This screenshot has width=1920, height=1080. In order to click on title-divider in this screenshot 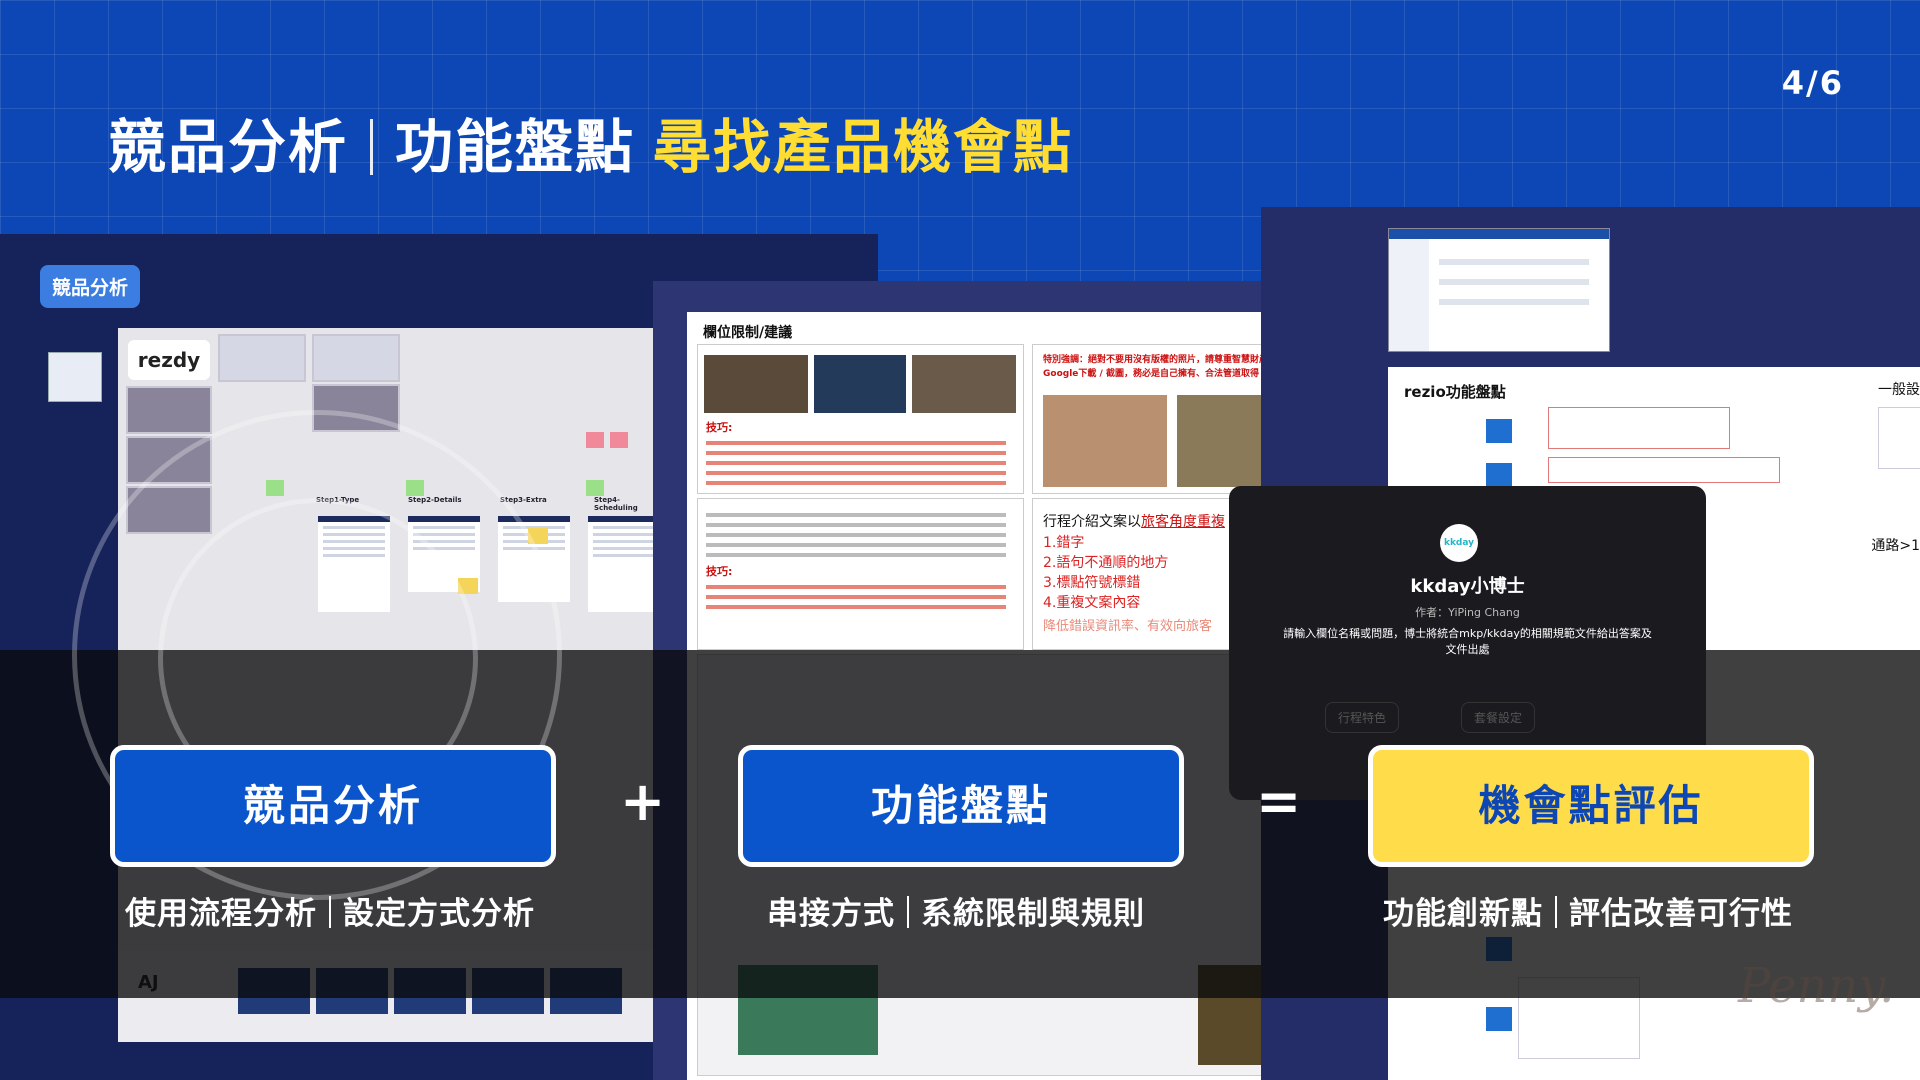, I will do `click(372, 147)`.